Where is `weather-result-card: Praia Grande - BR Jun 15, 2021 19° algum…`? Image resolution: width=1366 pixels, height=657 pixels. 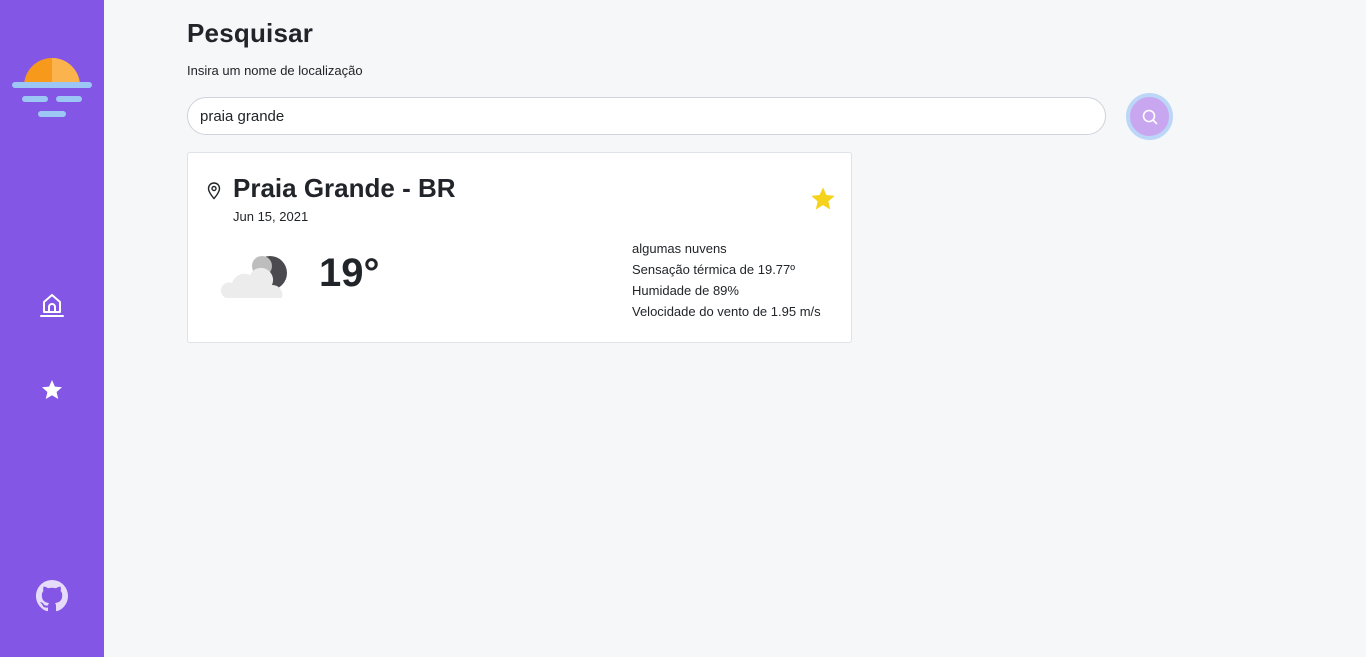 weather-result-card: Praia Grande - BR Jun 15, 2021 19° algum… is located at coordinates (519, 247).